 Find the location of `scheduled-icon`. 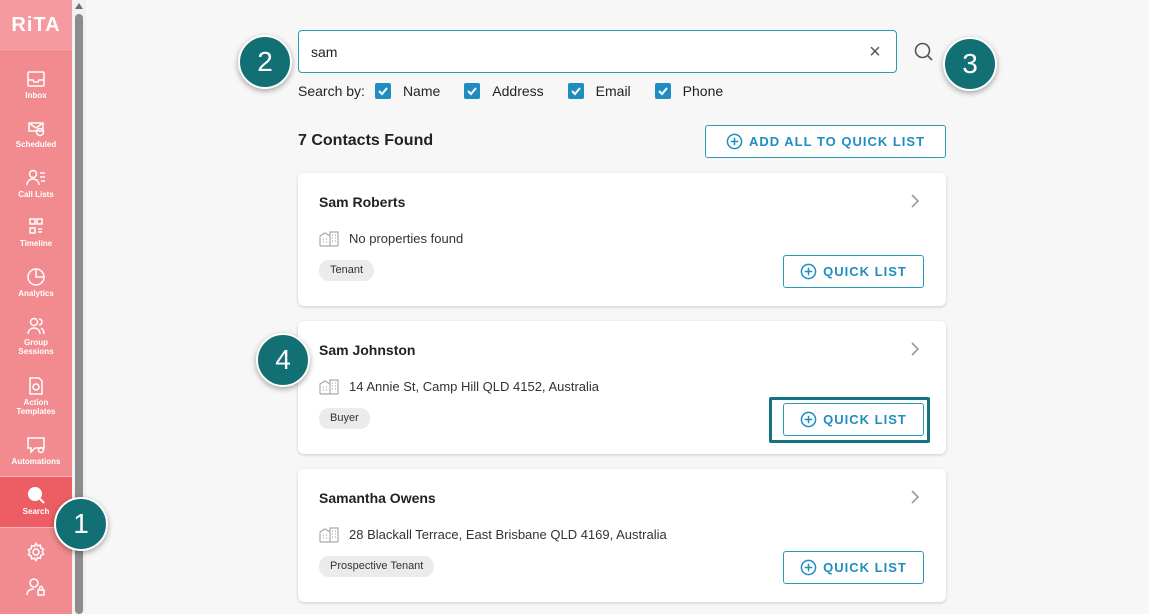

scheduled-icon is located at coordinates (36, 129).